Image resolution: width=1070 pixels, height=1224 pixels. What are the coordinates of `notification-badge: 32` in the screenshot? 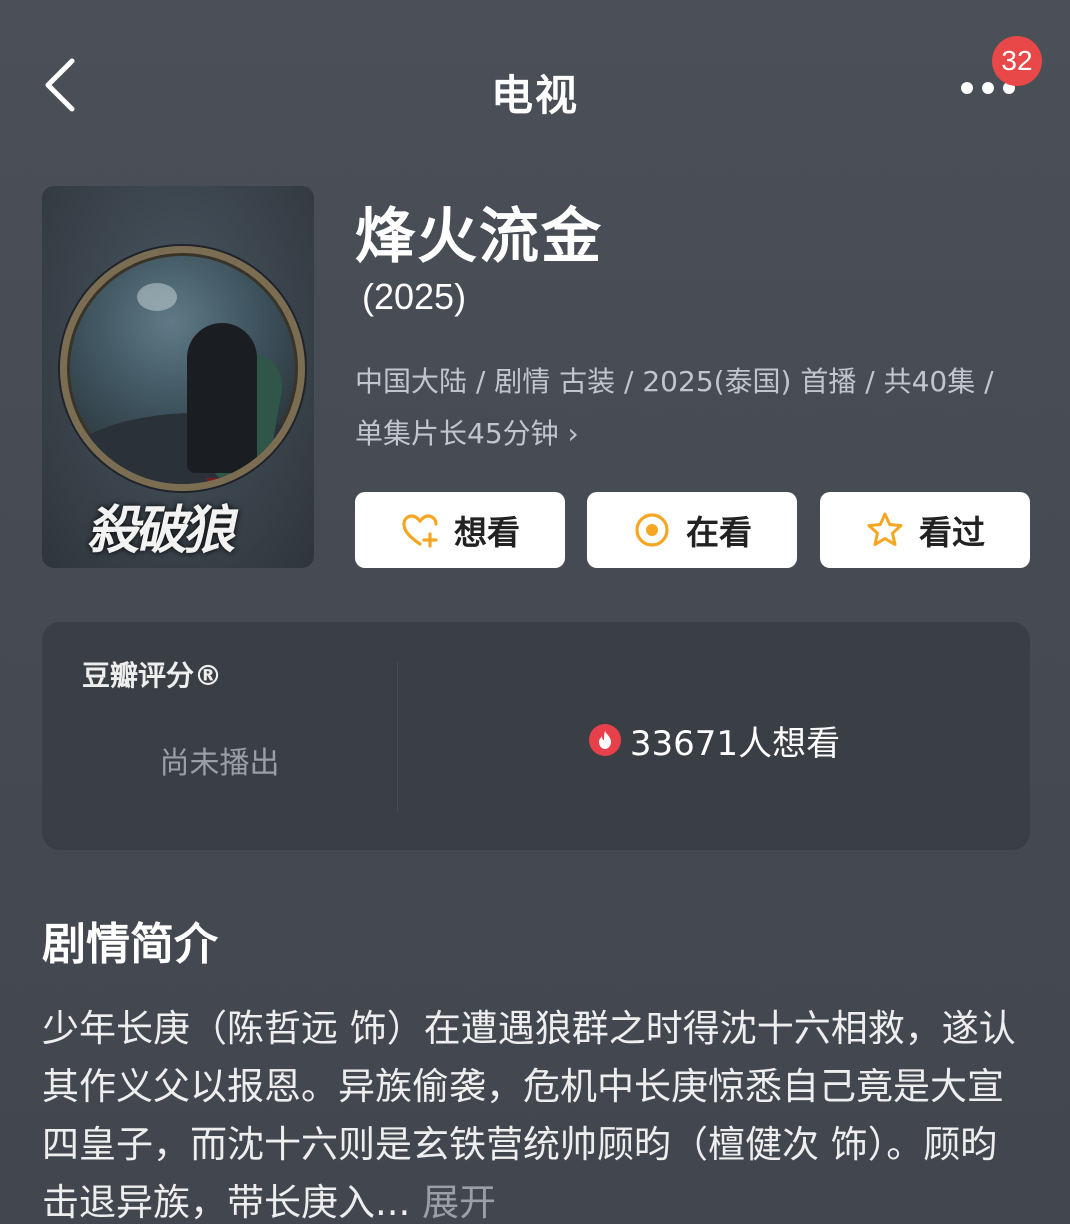 It's located at (1017, 61).